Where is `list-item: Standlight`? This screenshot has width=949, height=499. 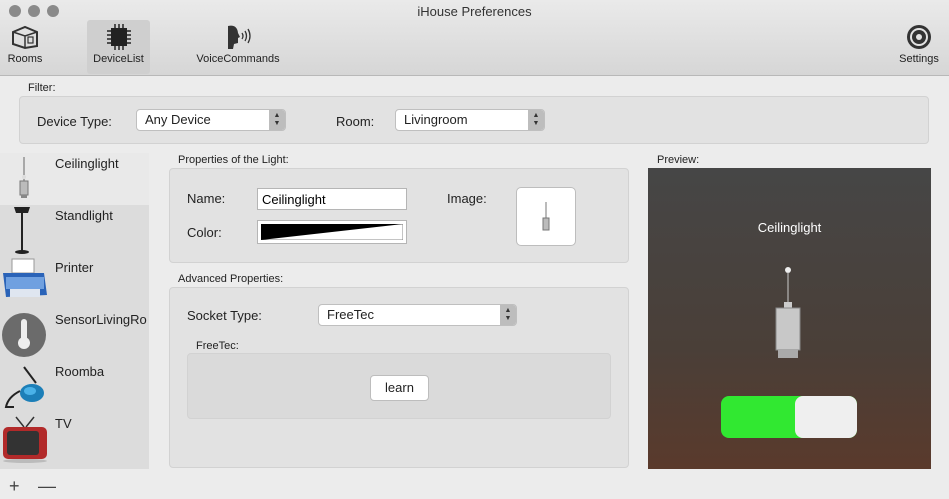
list-item: Standlight is located at coordinates (74, 231).